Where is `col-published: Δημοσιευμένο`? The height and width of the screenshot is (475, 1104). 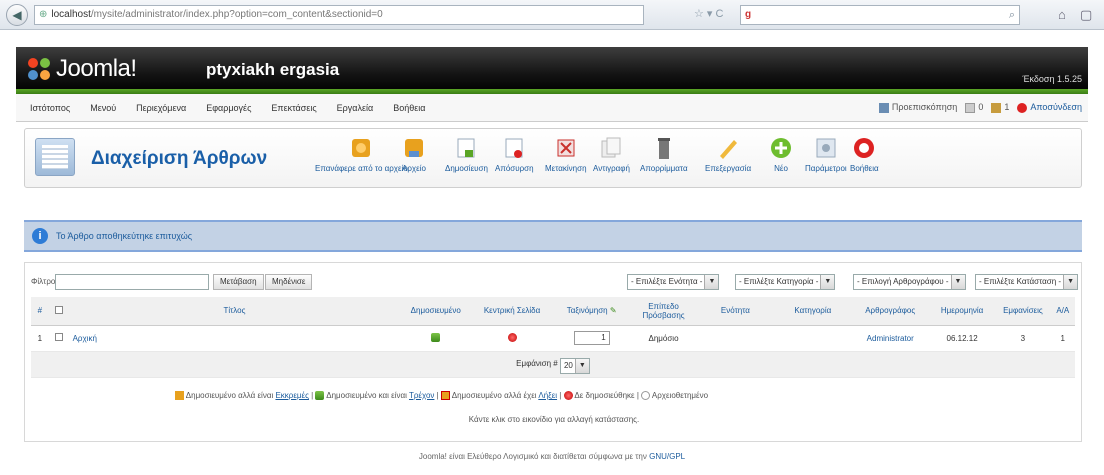
col-published: Δημοσιευμένο is located at coordinates (436, 311).